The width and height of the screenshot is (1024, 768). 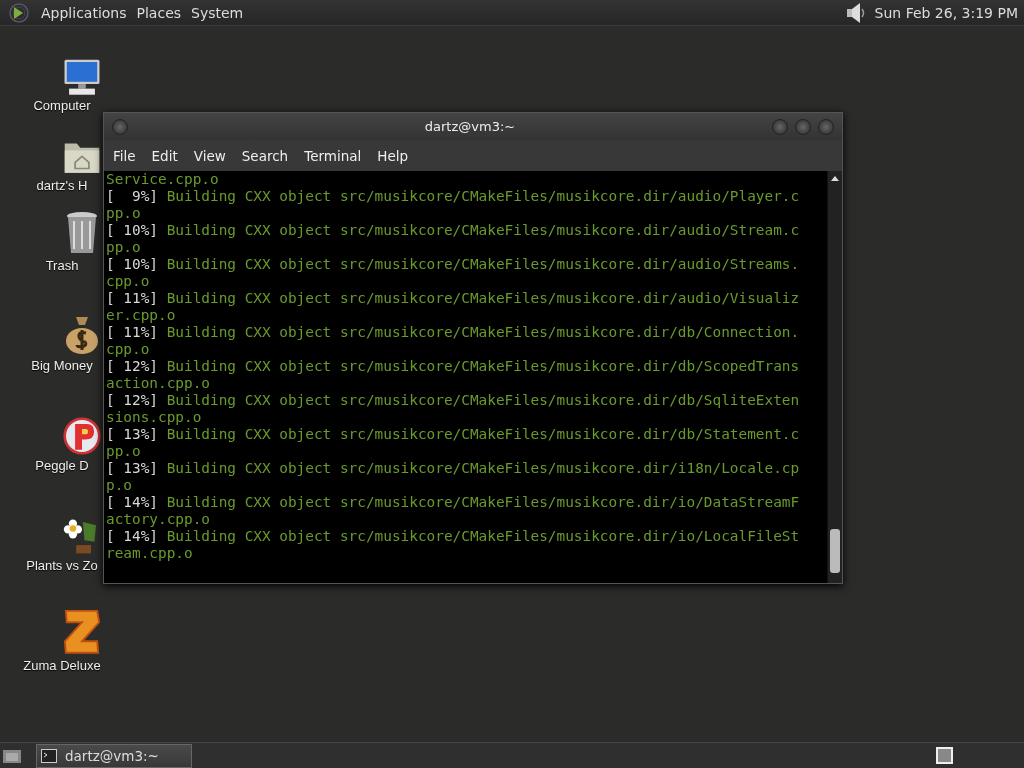 I want to click on icon-label: Plants vs Zo, so click(x=62, y=565).